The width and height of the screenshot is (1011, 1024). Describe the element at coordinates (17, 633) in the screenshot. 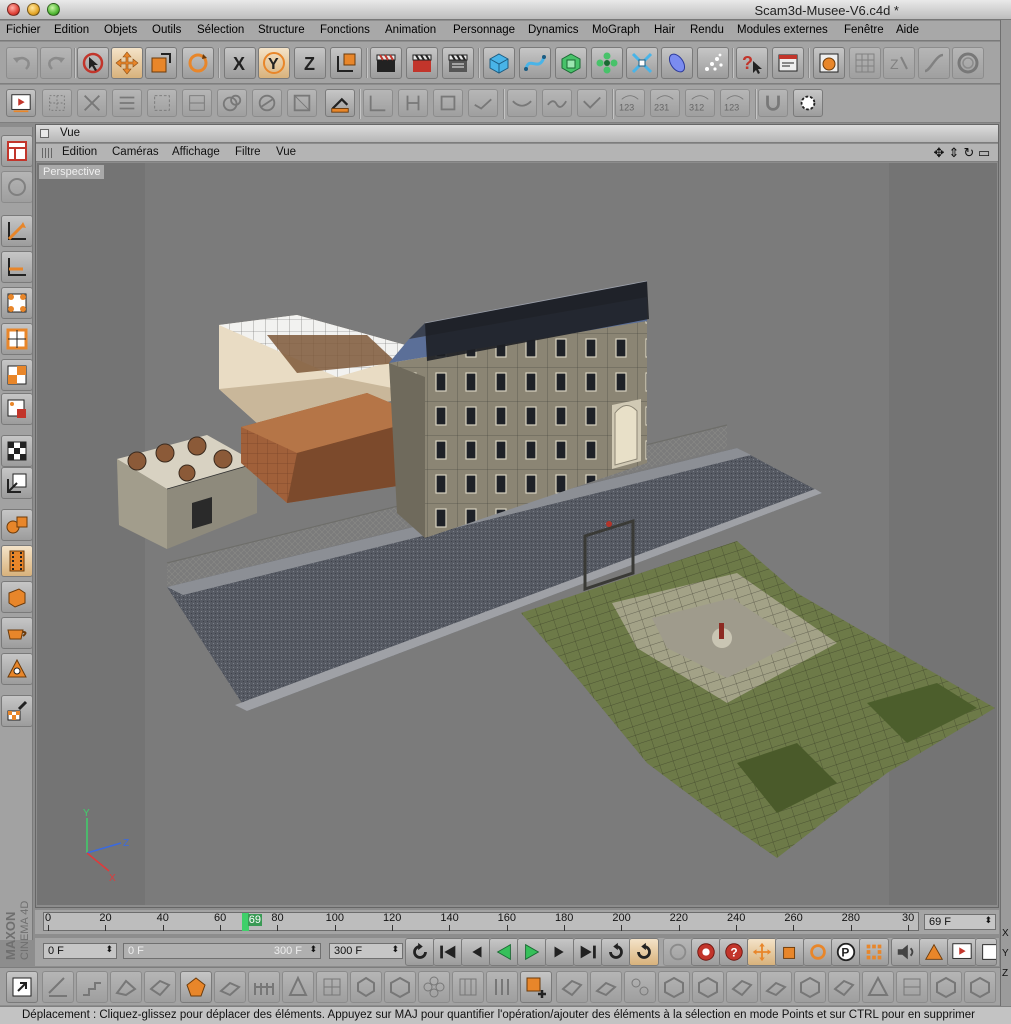

I see `bodypaint-tool-button` at that location.